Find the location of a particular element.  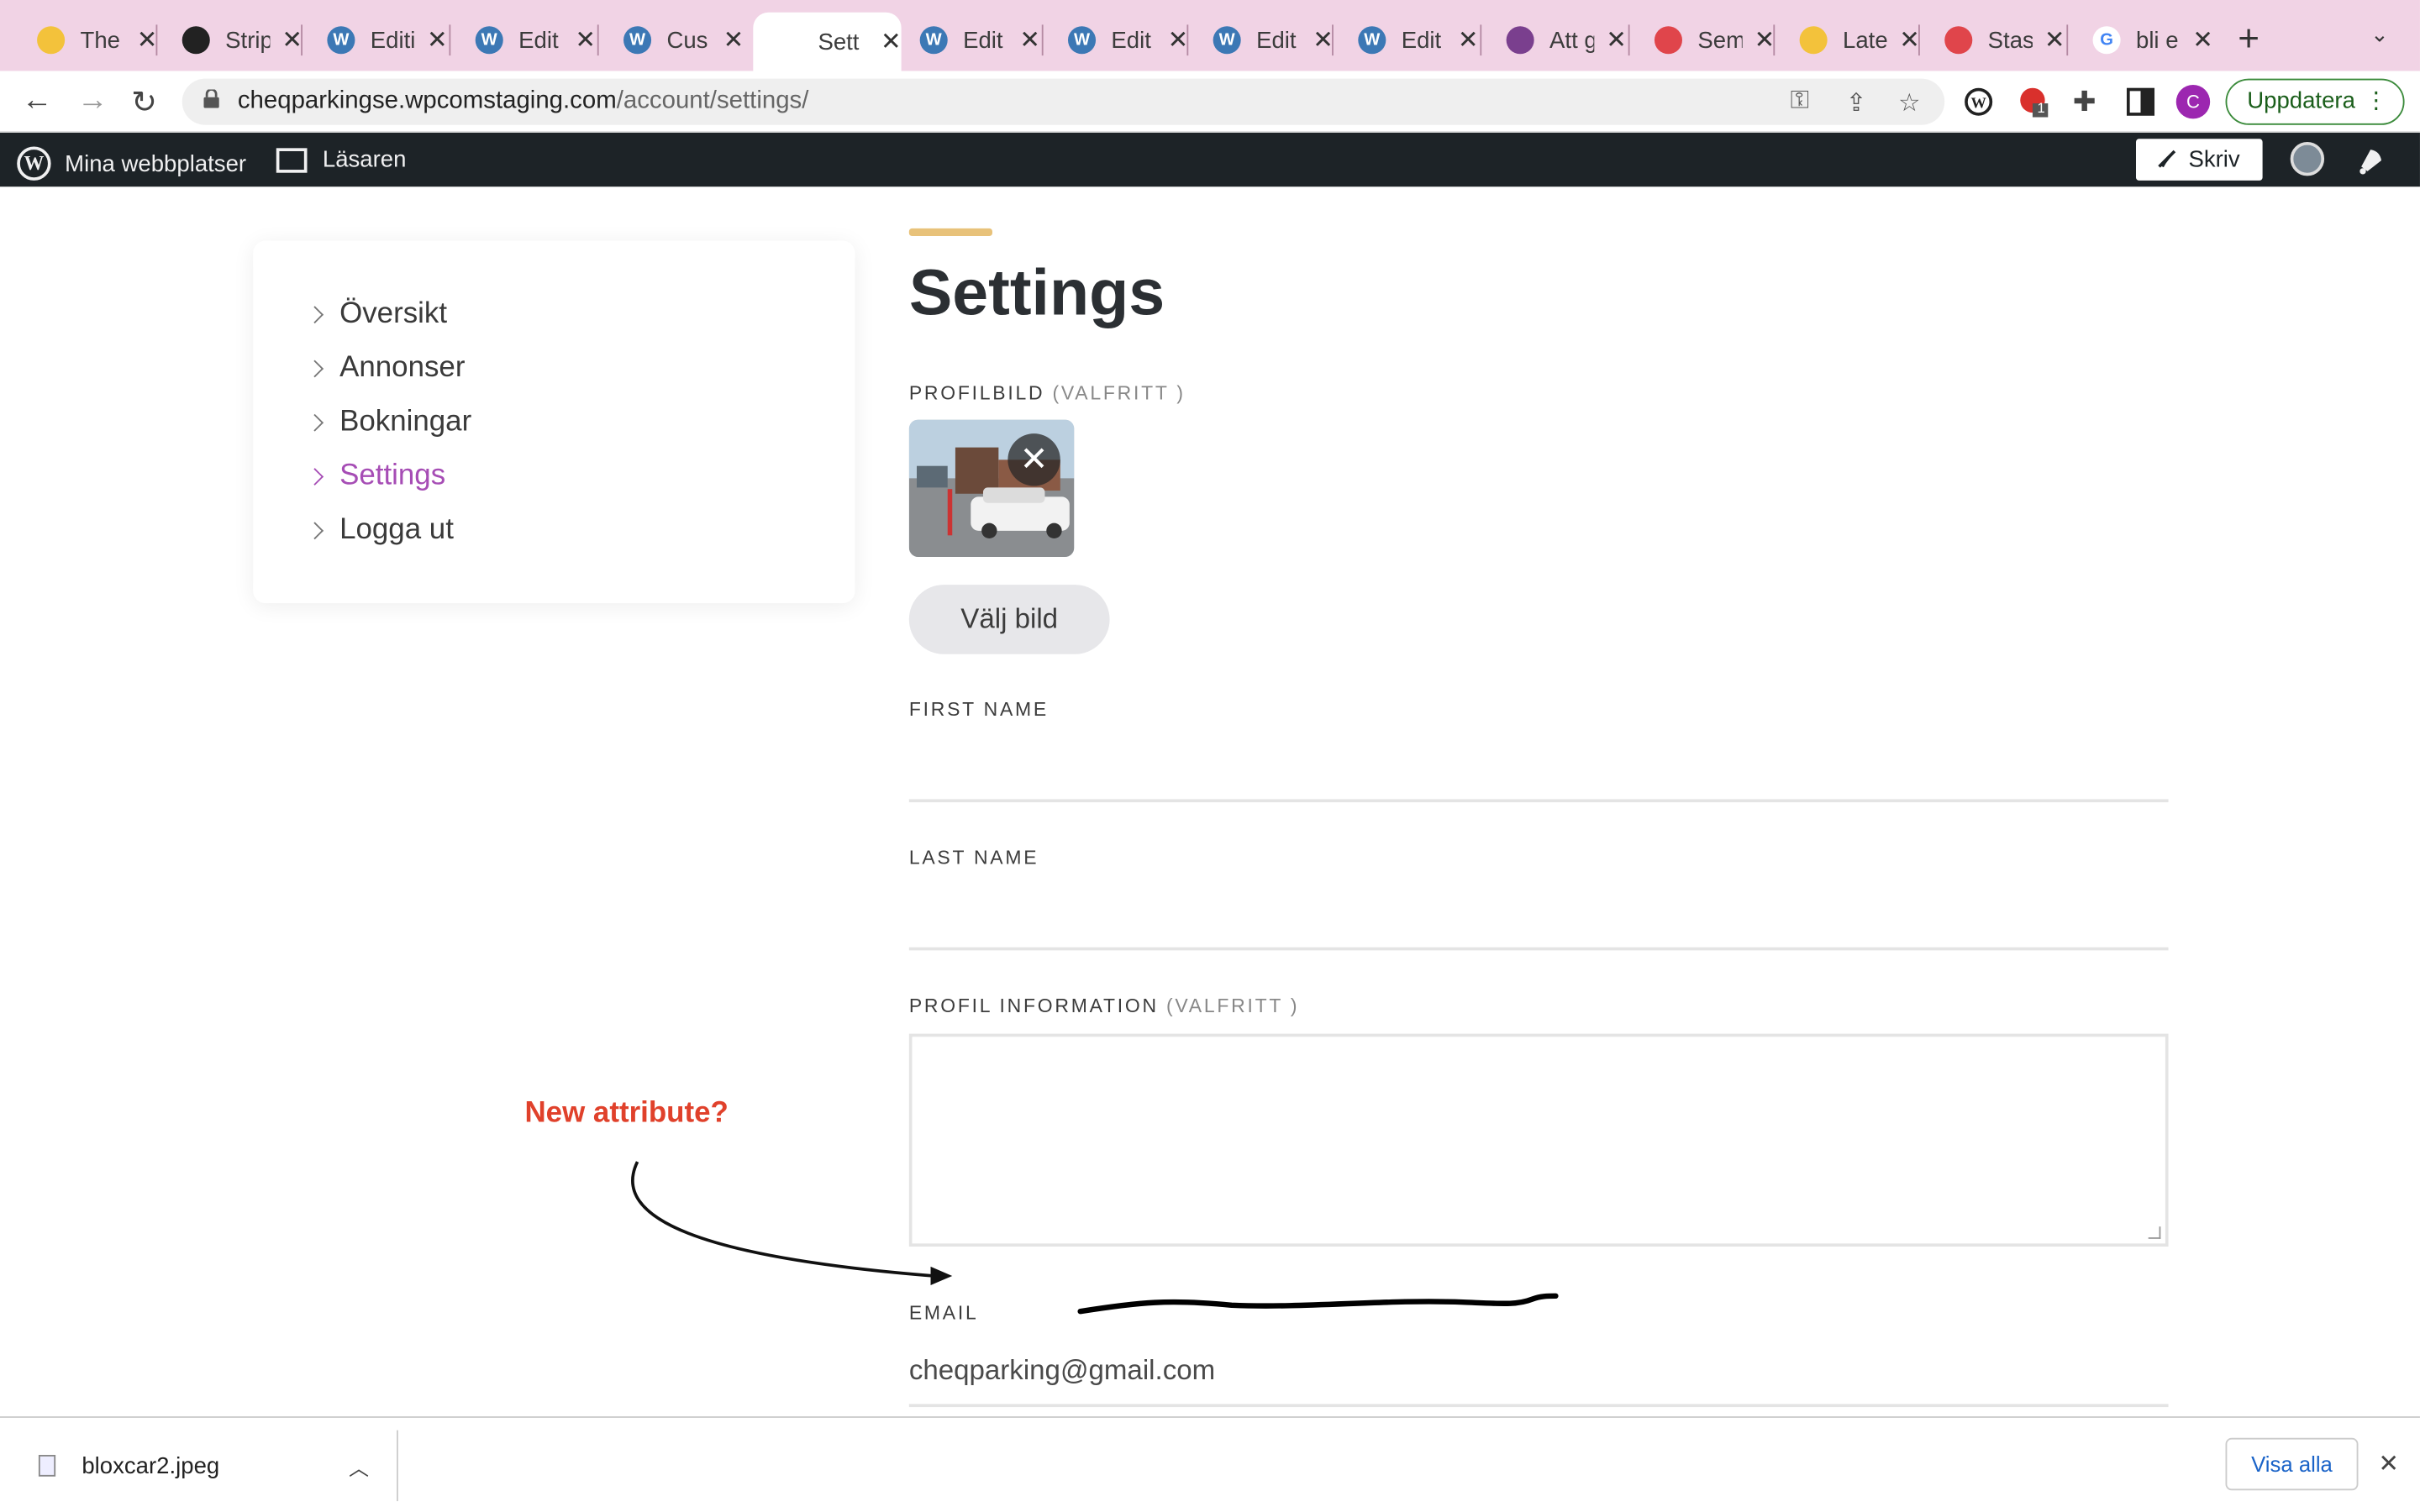

redaction-scribble is located at coordinates (1318, 1304).